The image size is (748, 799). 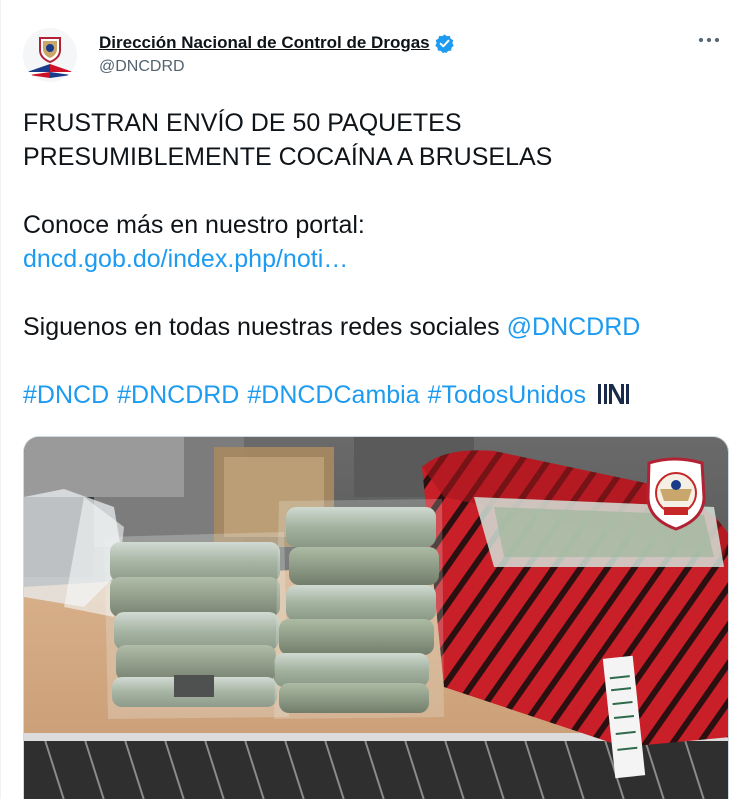 I want to click on hashtag-dncdrd: #DNCDRD, so click(x=178, y=395).